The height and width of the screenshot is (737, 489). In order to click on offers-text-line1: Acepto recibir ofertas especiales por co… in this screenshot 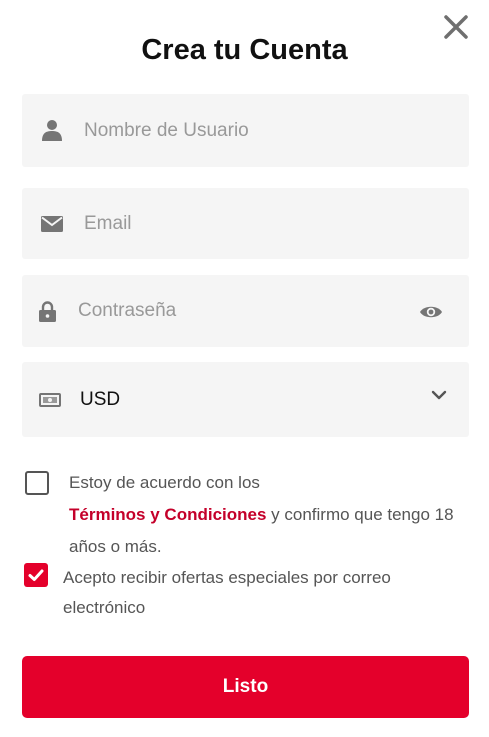, I will do `click(227, 577)`.